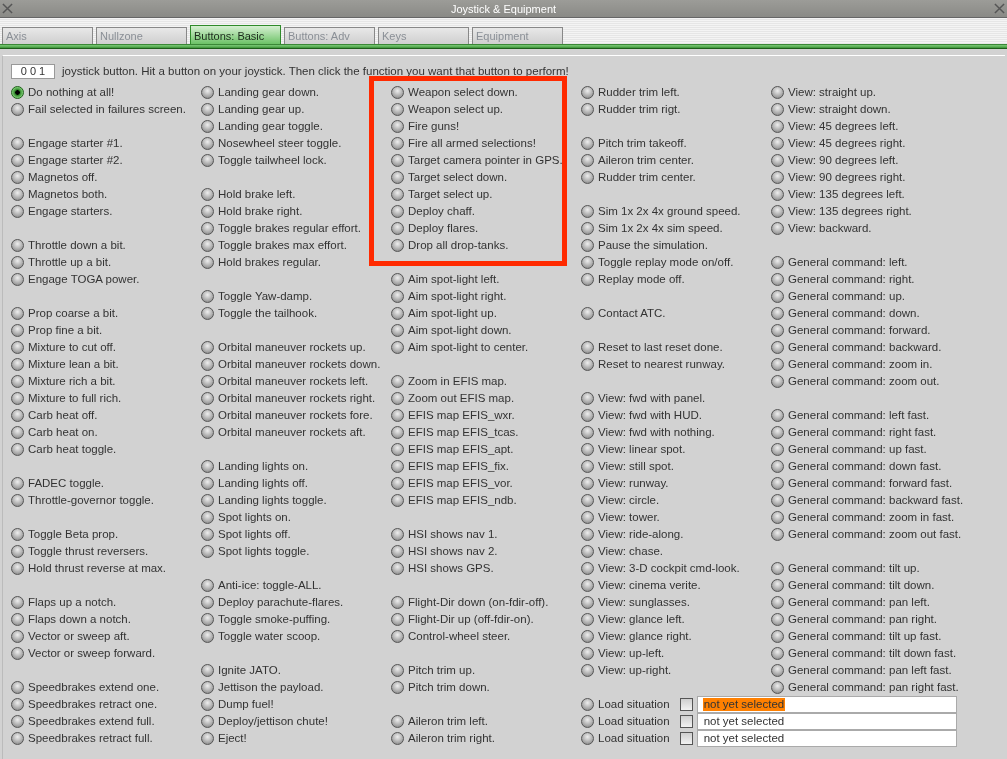 The height and width of the screenshot is (759, 1007). What do you see at coordinates (636, 466) in the screenshot?
I see `option-label: View: still spot.` at bounding box center [636, 466].